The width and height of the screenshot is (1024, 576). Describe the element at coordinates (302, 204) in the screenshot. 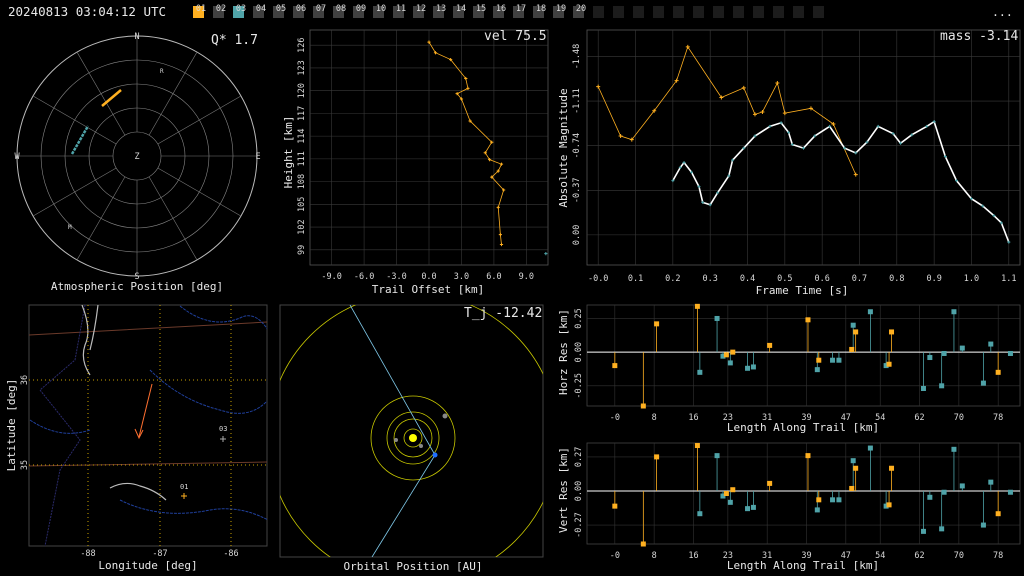

I see `height-ytick: 105` at that location.